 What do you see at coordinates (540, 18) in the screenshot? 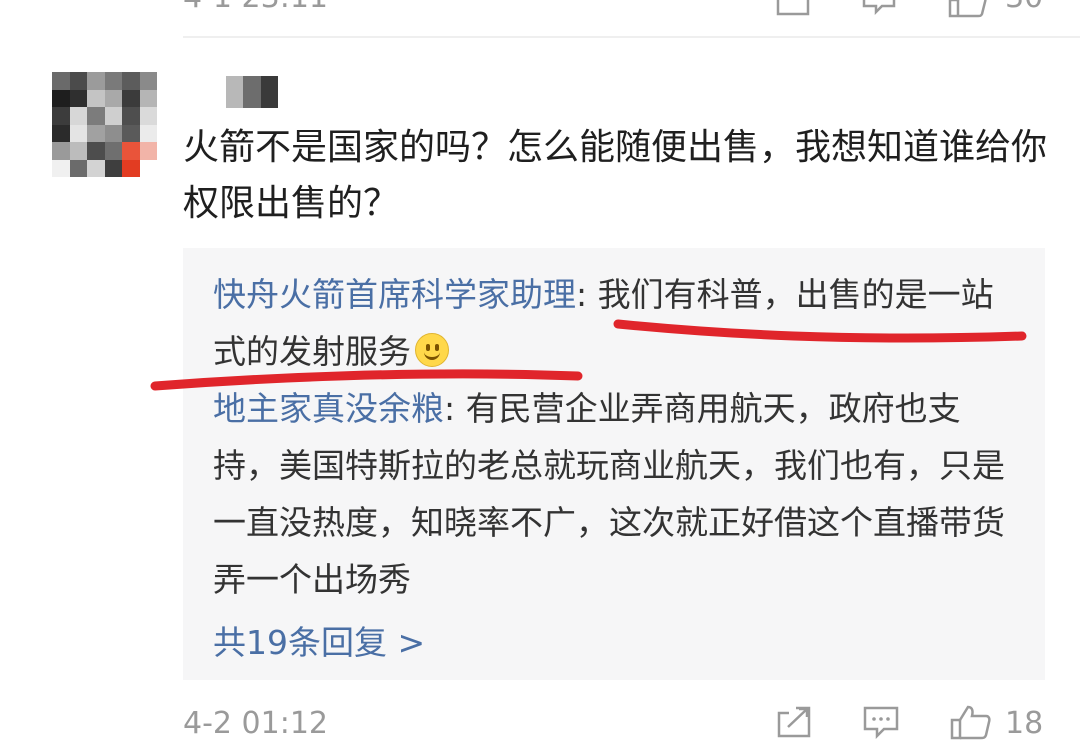
I see `previous-comment-footer: 4-1 23:11 30` at bounding box center [540, 18].